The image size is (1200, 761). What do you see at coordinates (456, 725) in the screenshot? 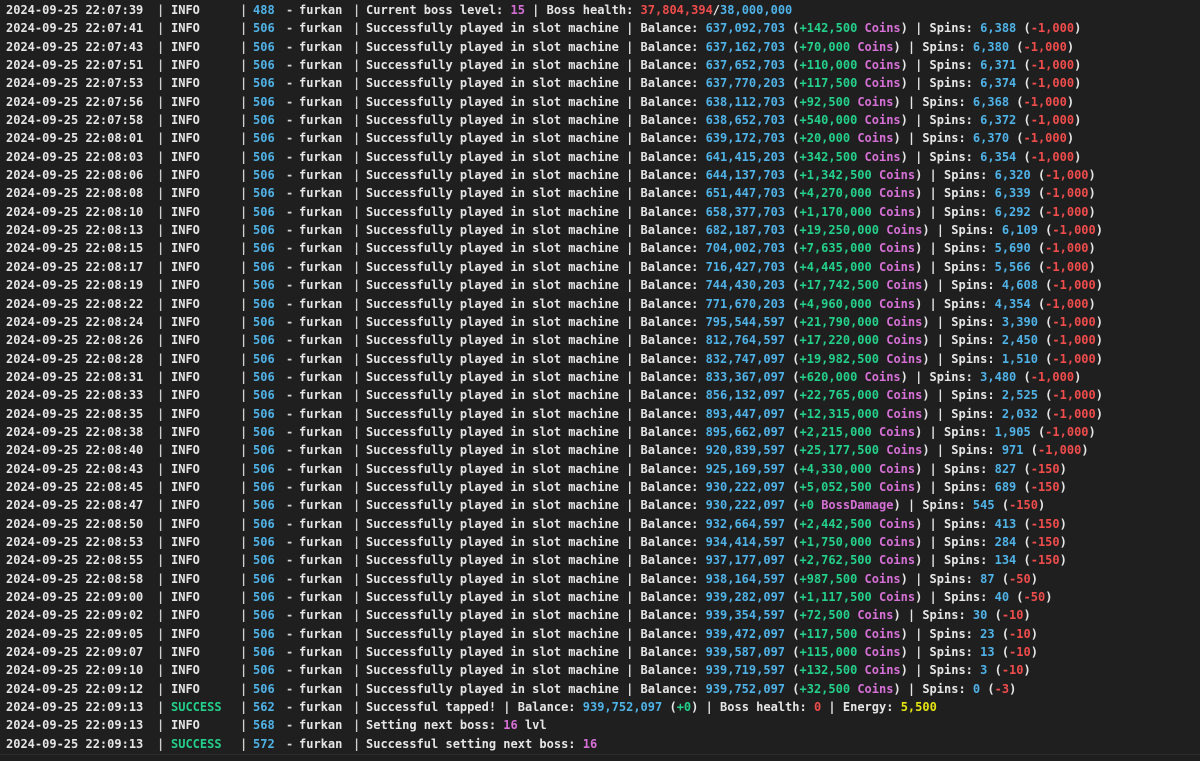
I see `log-message: Setting next boss: 16 lvl` at bounding box center [456, 725].